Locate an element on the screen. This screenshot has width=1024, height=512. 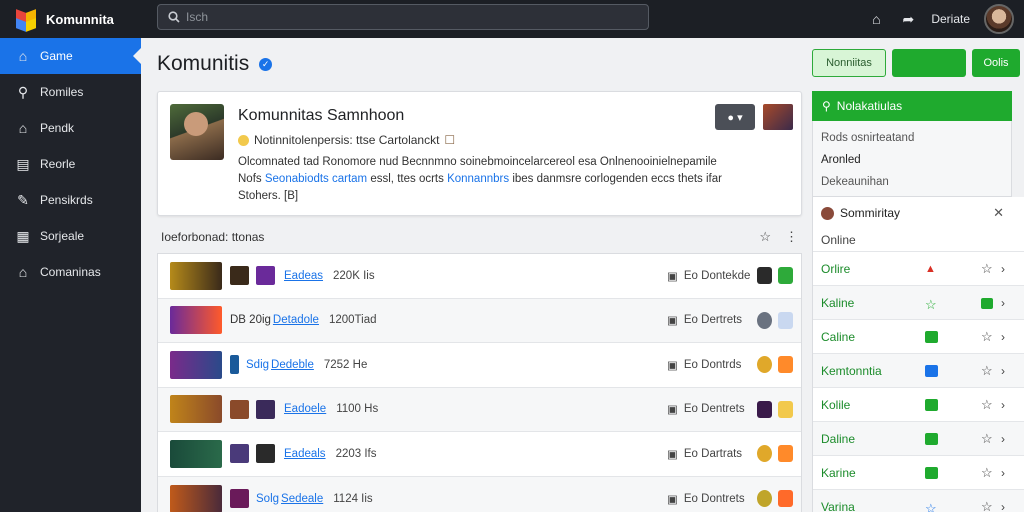
table-row: DB 20ig Detadole 1200Tiad ▣ Eo Dertrets is located at coordinates (479, 320).